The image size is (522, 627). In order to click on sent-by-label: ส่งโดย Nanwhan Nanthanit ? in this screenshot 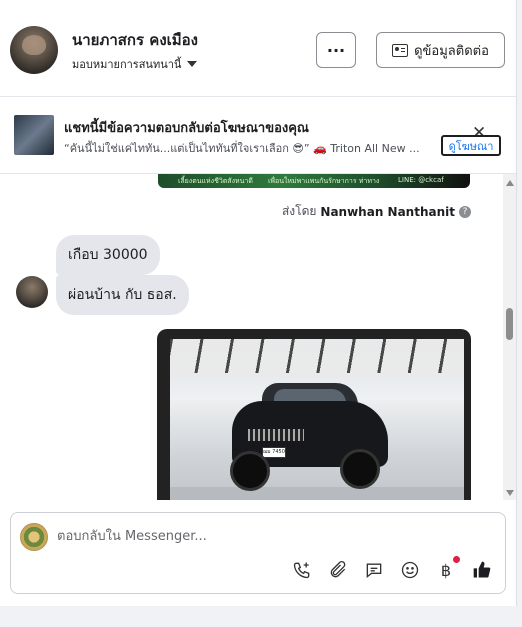, I will do `click(376, 211)`.